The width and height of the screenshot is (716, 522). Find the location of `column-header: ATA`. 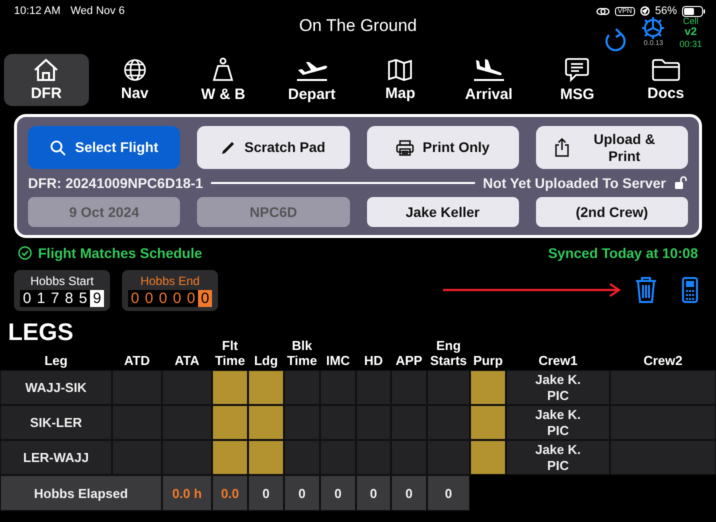

column-header: ATA is located at coordinates (187, 361).